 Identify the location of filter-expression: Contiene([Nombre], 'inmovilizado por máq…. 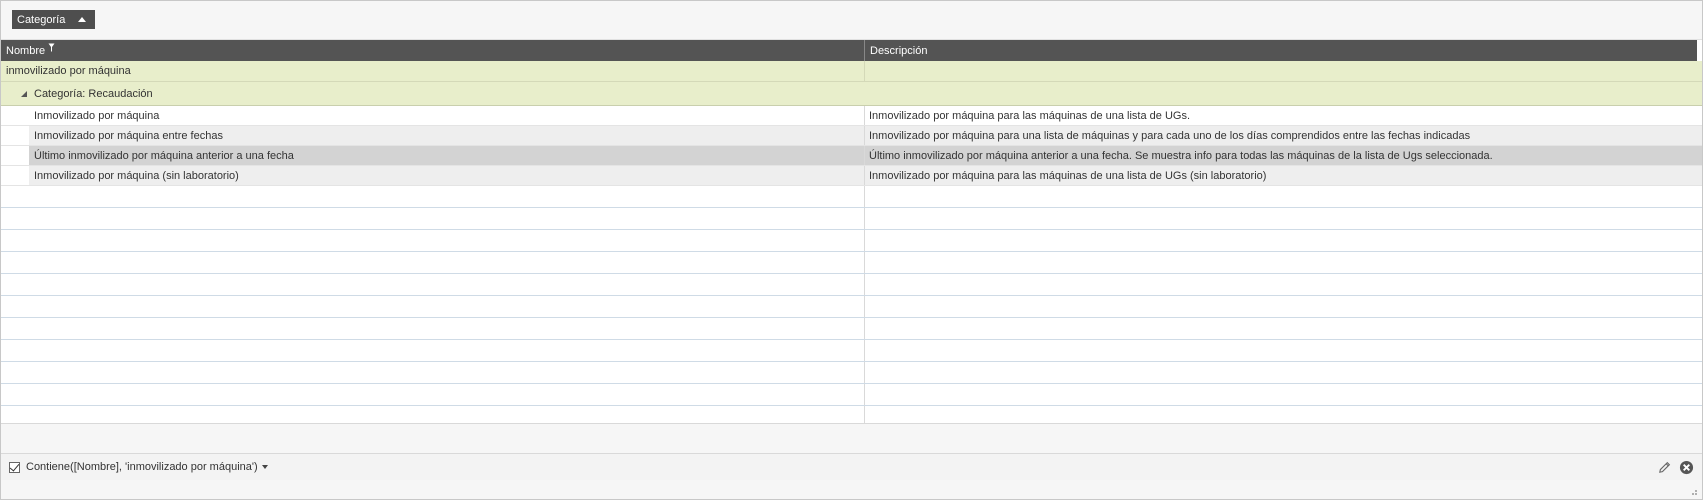
(142, 467).